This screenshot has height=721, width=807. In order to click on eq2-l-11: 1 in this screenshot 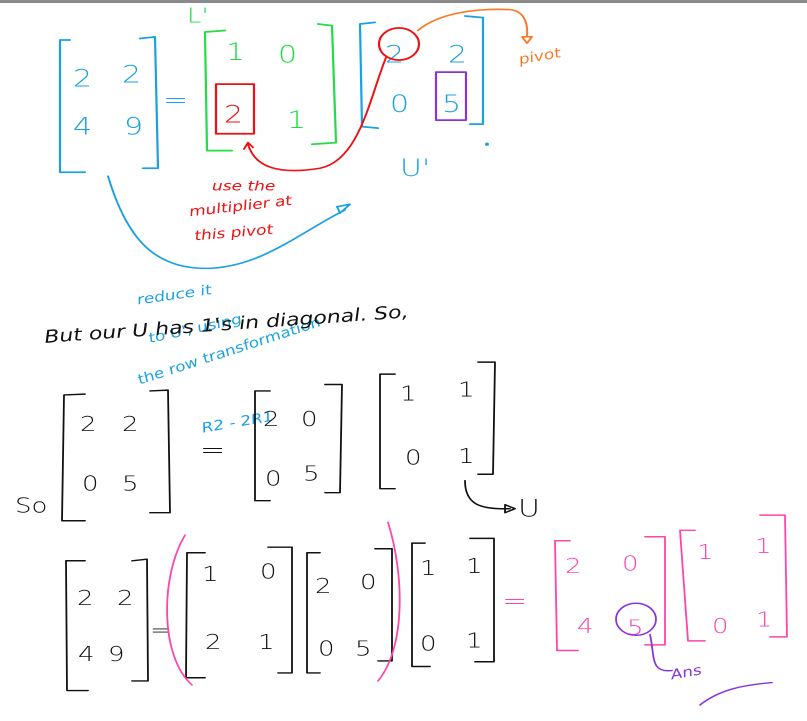, I will do `click(210, 573)`.